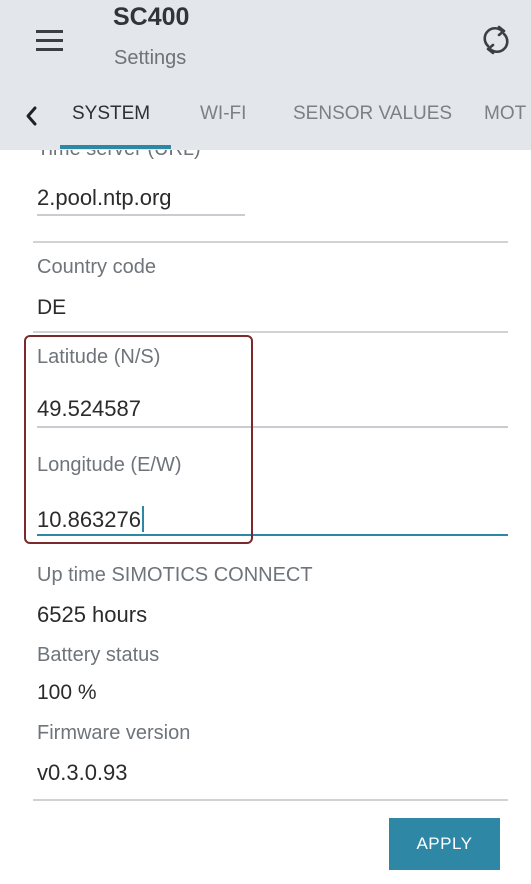 The image size is (531, 884). Describe the element at coordinates (89, 409) in the screenshot. I see `latitude-field: 49.524587` at that location.